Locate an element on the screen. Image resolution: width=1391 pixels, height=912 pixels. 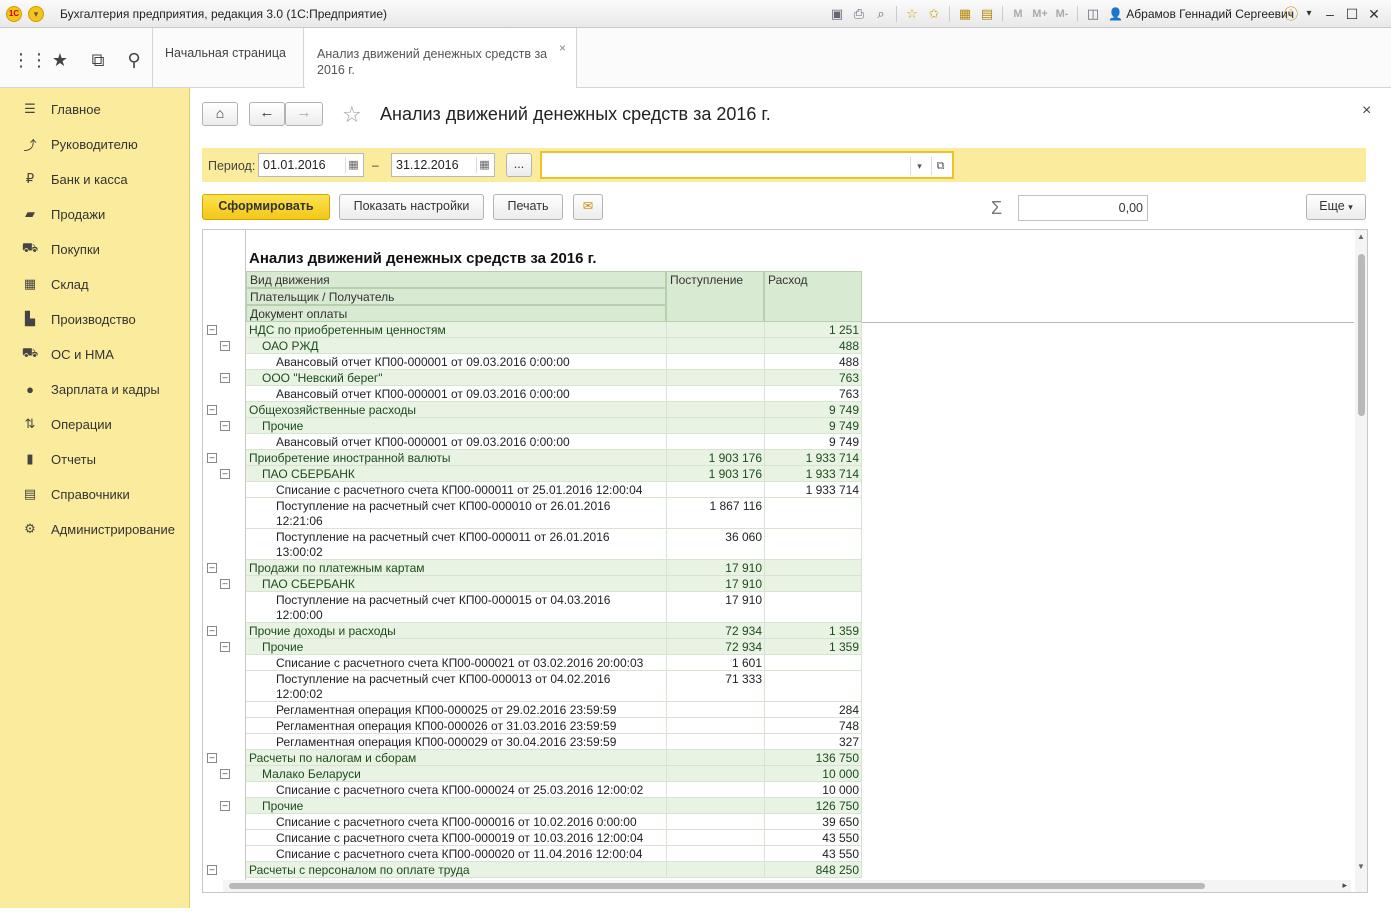
search-icon: ⚲ is located at coordinates (134, 60).